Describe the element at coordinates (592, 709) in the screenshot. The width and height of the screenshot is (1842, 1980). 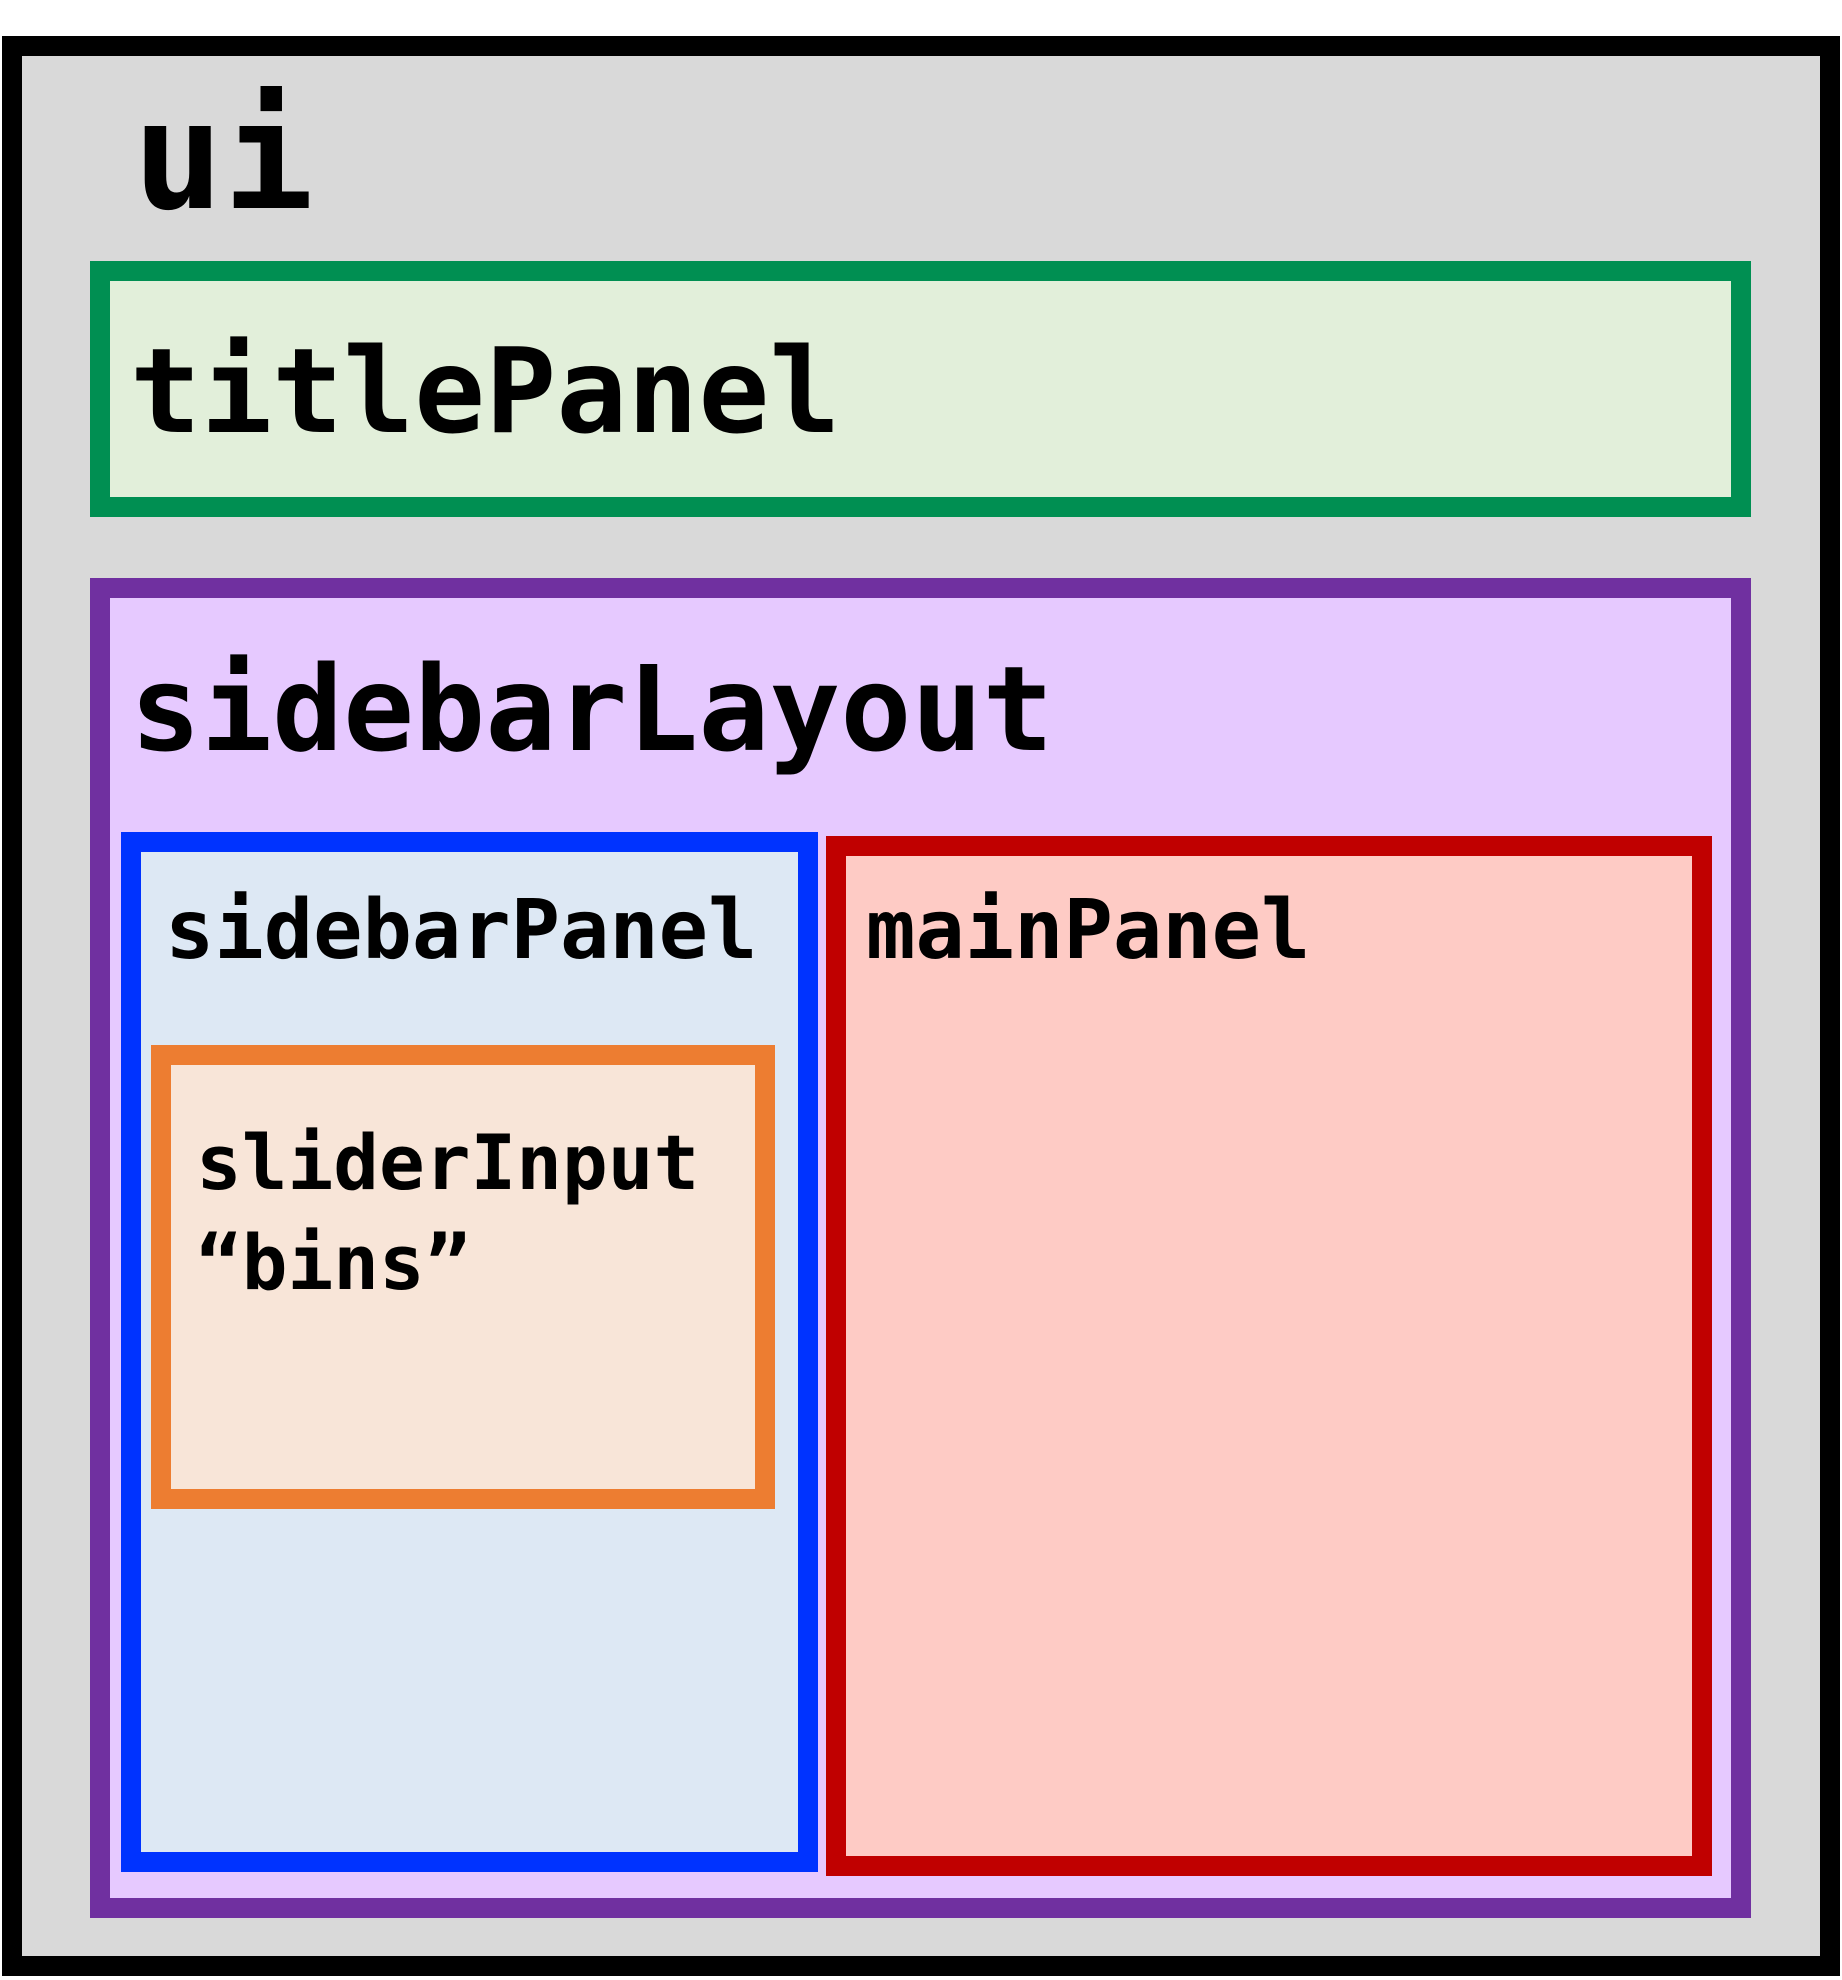
I see `sidebar-layout-label: sidebarLayout` at that location.